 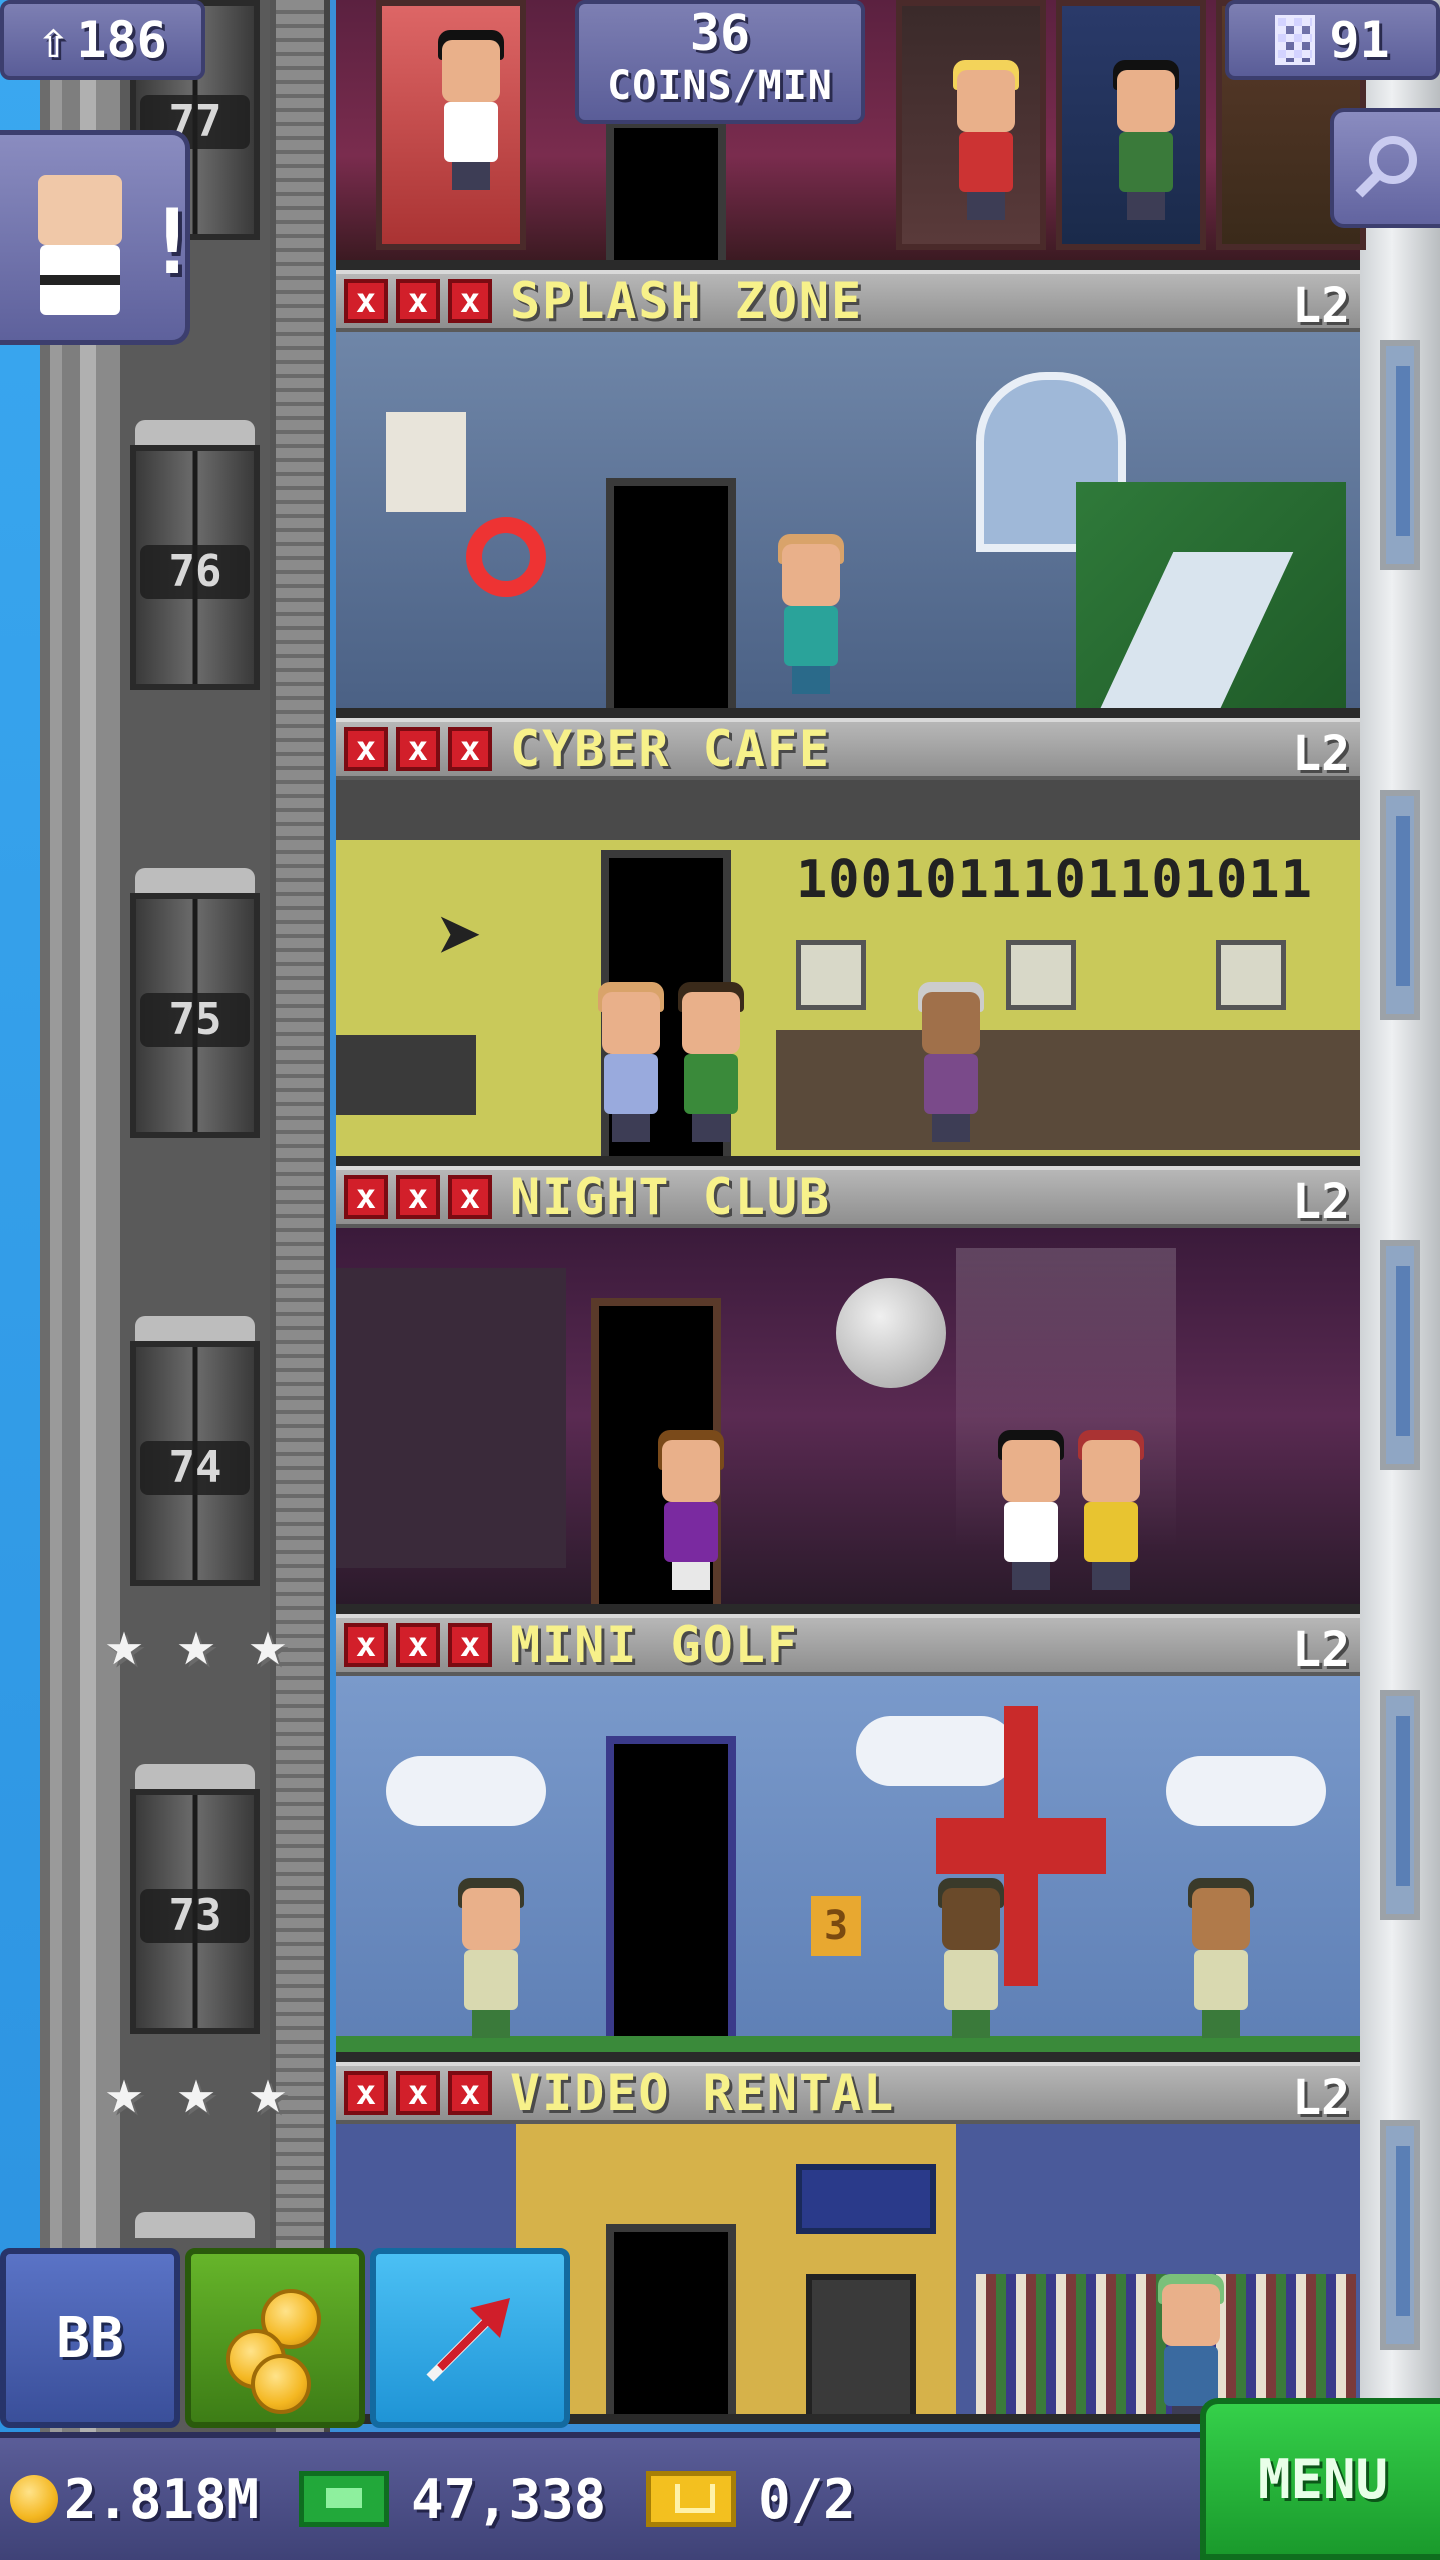 I want to click on floor-name: SPLASH ZONE, so click(x=687, y=301).